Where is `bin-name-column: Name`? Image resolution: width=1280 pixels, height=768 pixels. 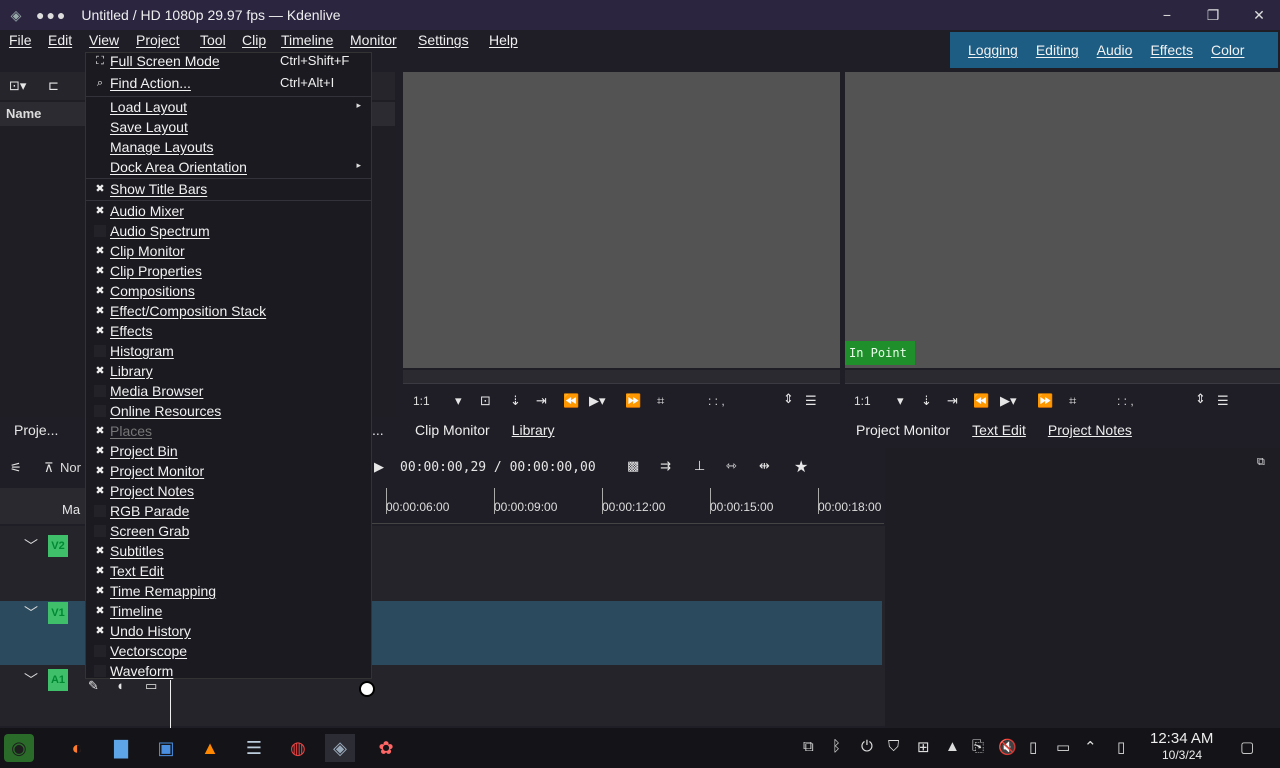 bin-name-column: Name is located at coordinates (23, 113).